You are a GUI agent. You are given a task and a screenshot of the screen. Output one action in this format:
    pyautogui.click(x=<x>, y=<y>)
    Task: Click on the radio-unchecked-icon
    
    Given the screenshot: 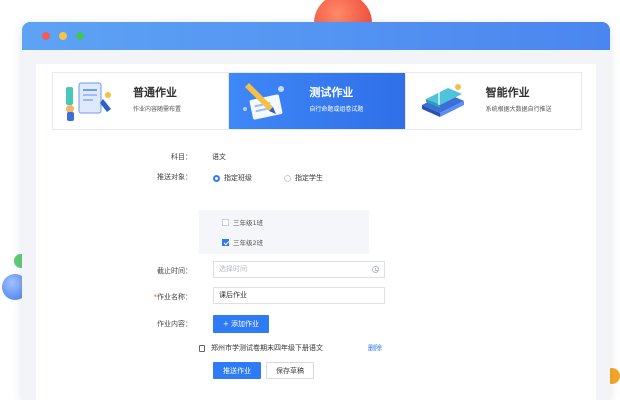 What is the action you would take?
    pyautogui.click(x=287, y=178)
    